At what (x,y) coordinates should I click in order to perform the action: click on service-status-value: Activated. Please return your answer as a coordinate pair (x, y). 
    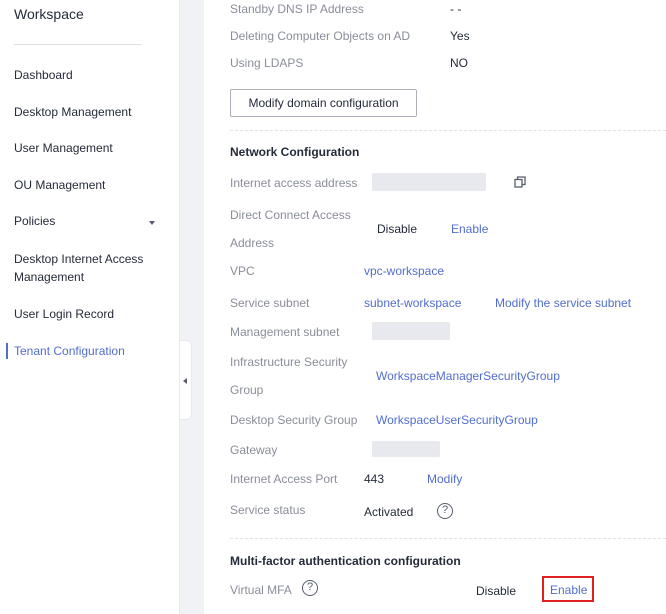
    Looking at the image, I should click on (389, 512).